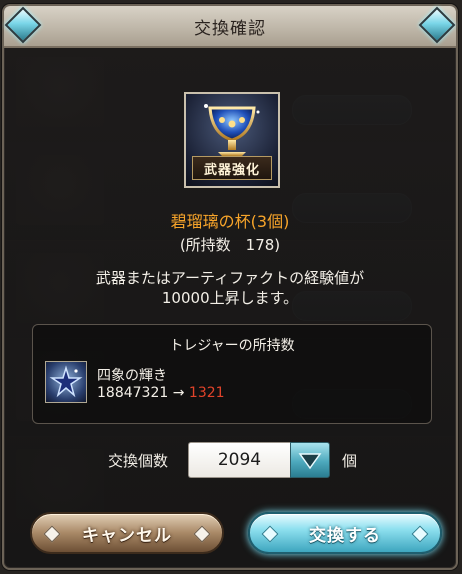 This screenshot has height=574, width=462. What do you see at coordinates (232, 140) in the screenshot?
I see `chalice-icon: 武器強化` at bounding box center [232, 140].